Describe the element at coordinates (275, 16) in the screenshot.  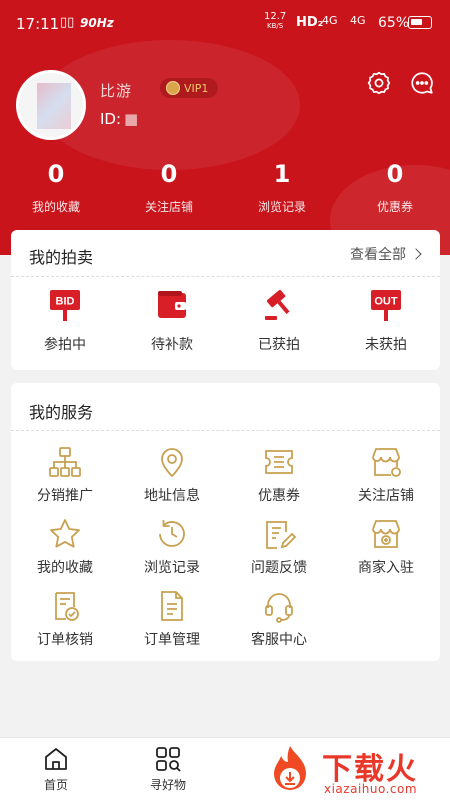
I see `net-speed-value: 12.7` at that location.